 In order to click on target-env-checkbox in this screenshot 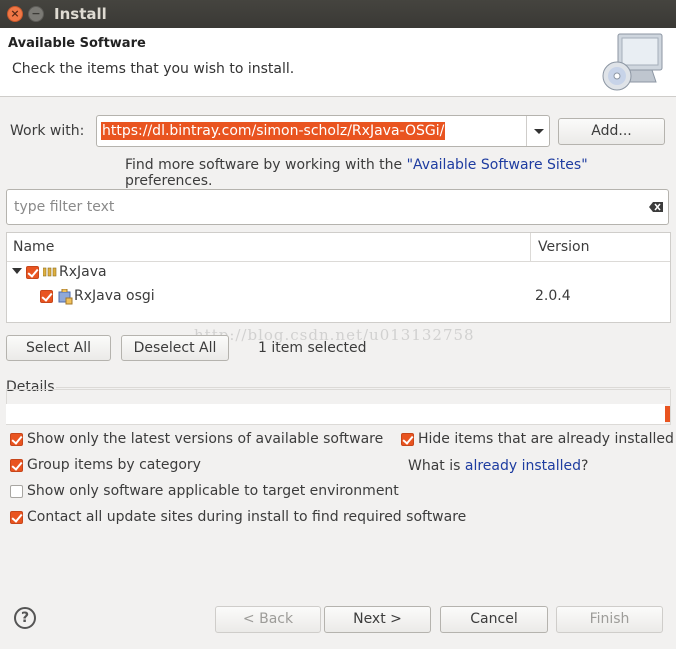, I will do `click(16, 491)`.